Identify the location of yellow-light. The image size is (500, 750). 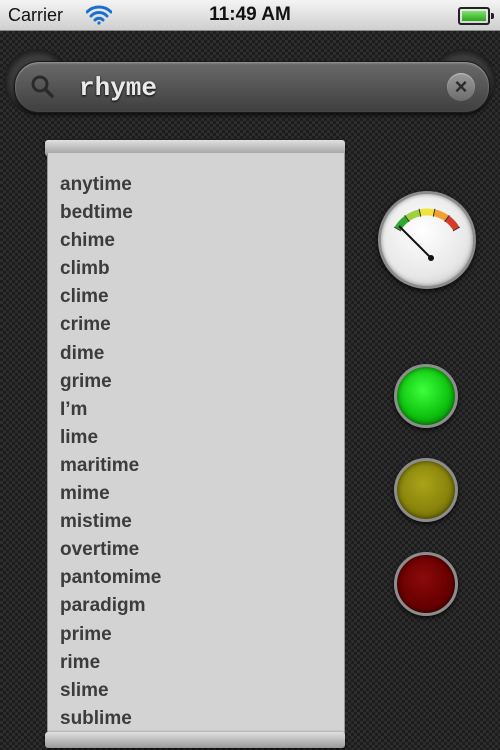
(426, 490).